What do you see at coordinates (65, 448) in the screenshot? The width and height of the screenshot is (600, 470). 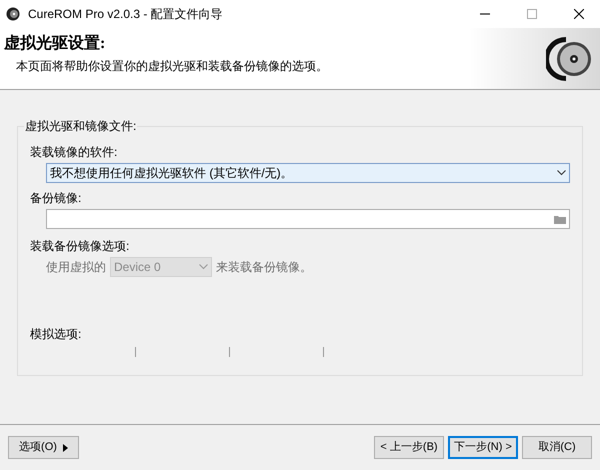 I see `caret-icon` at bounding box center [65, 448].